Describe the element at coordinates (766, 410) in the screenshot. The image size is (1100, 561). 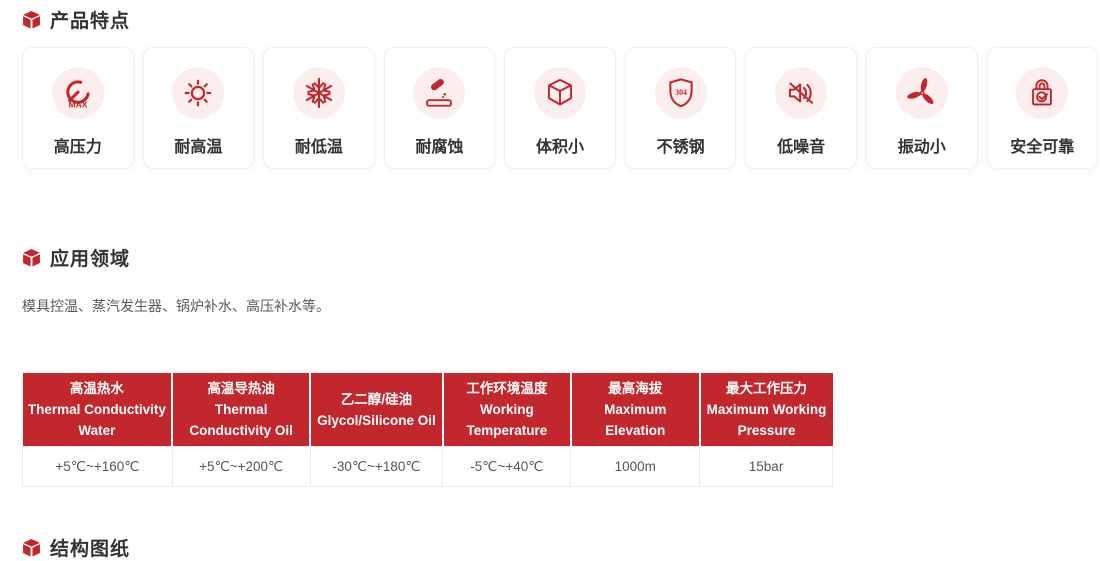
I see `specs-header-cell: 最大工作压力 Maximum Working Pressure` at that location.